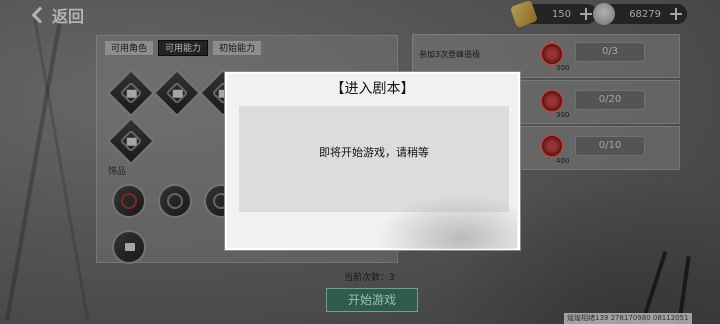 The width and height of the screenshot is (720, 324). Describe the element at coordinates (374, 152) in the screenshot. I see `loading-message: 即将开始游戏，请稍等` at that location.